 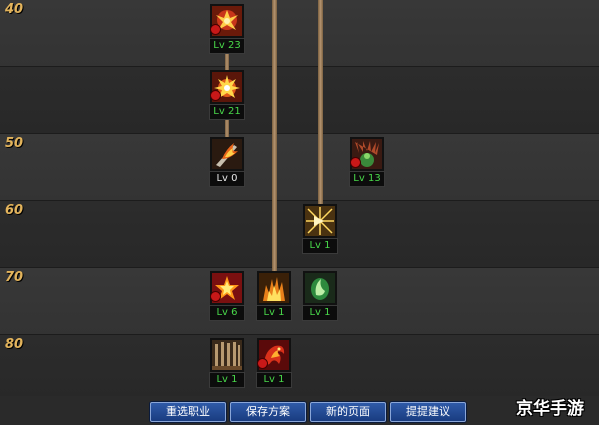 I want to click on suggestion-button: 提提建议, so click(x=428, y=412).